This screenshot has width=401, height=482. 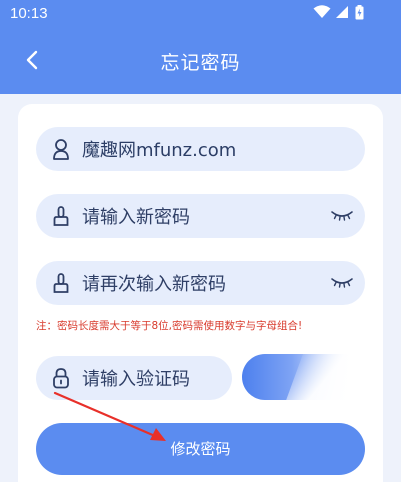 I want to click on get-code-button, so click(x=297, y=377).